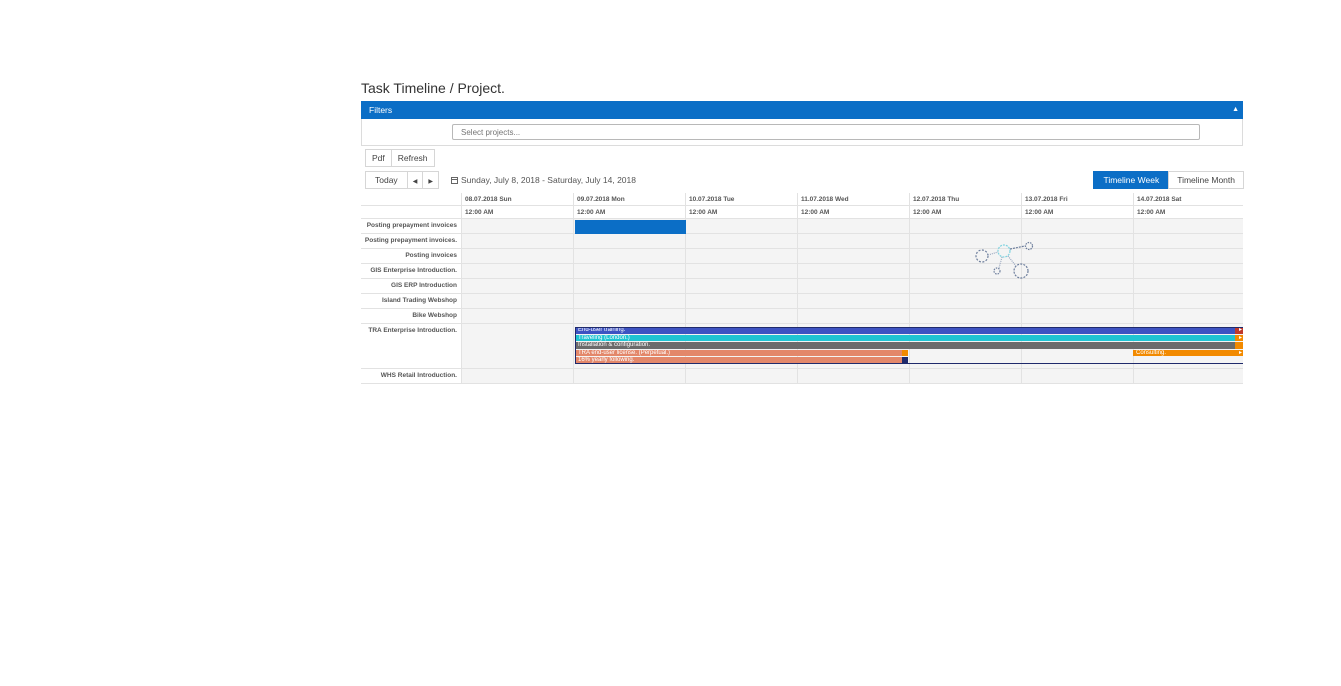  I want to click on date-navigation: Today ◀ ▶, so click(402, 180).